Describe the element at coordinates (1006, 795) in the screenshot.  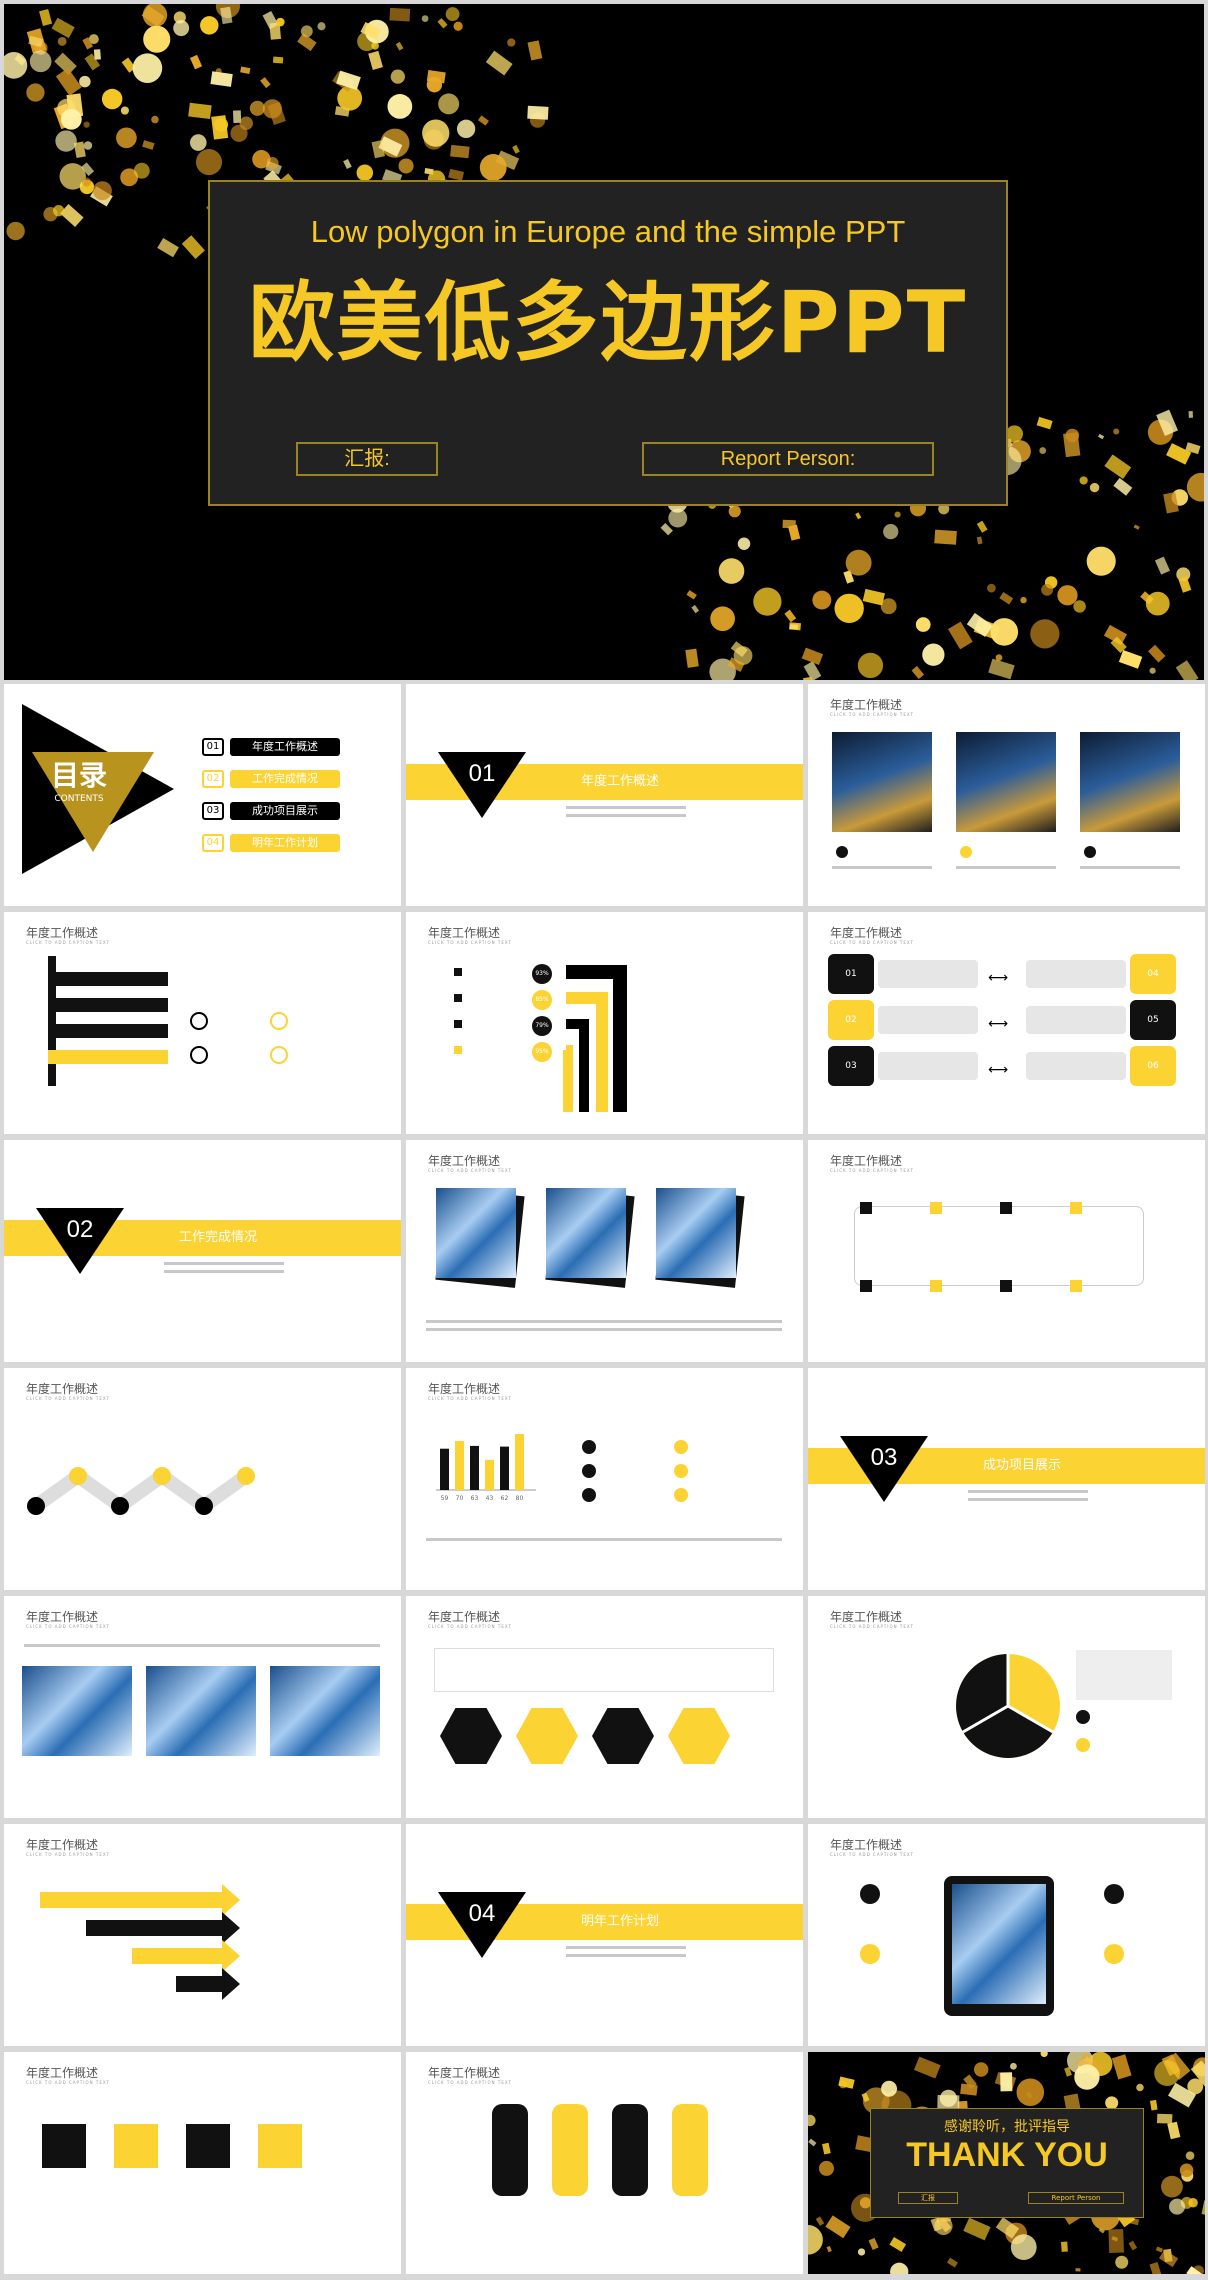
I see `slide-photos-city: 年度工作概述 CLICK TO ADD CAPTION TEXT` at that location.